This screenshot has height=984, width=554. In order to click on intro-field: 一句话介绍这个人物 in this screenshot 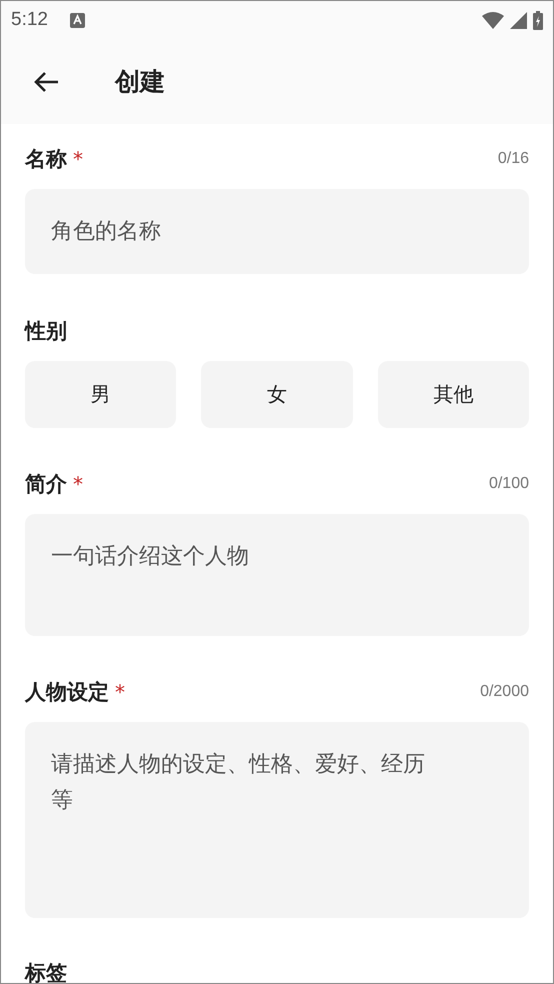, I will do `click(277, 575)`.